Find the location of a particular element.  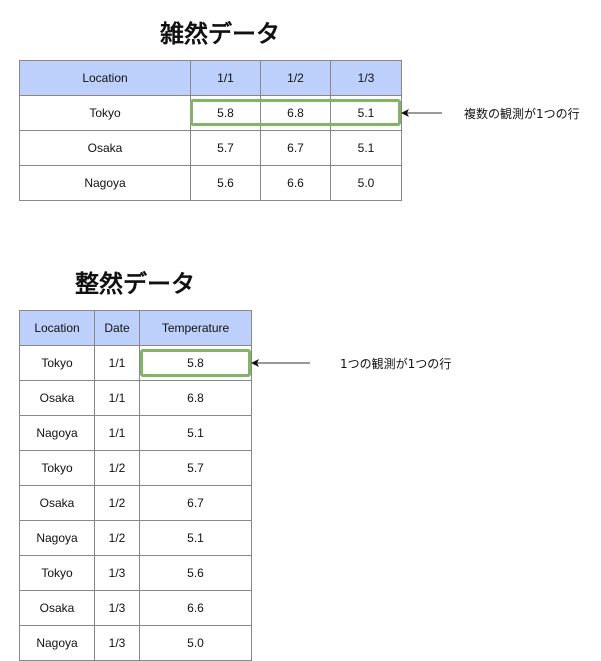

tidy-arrow is located at coordinates (280, 363).